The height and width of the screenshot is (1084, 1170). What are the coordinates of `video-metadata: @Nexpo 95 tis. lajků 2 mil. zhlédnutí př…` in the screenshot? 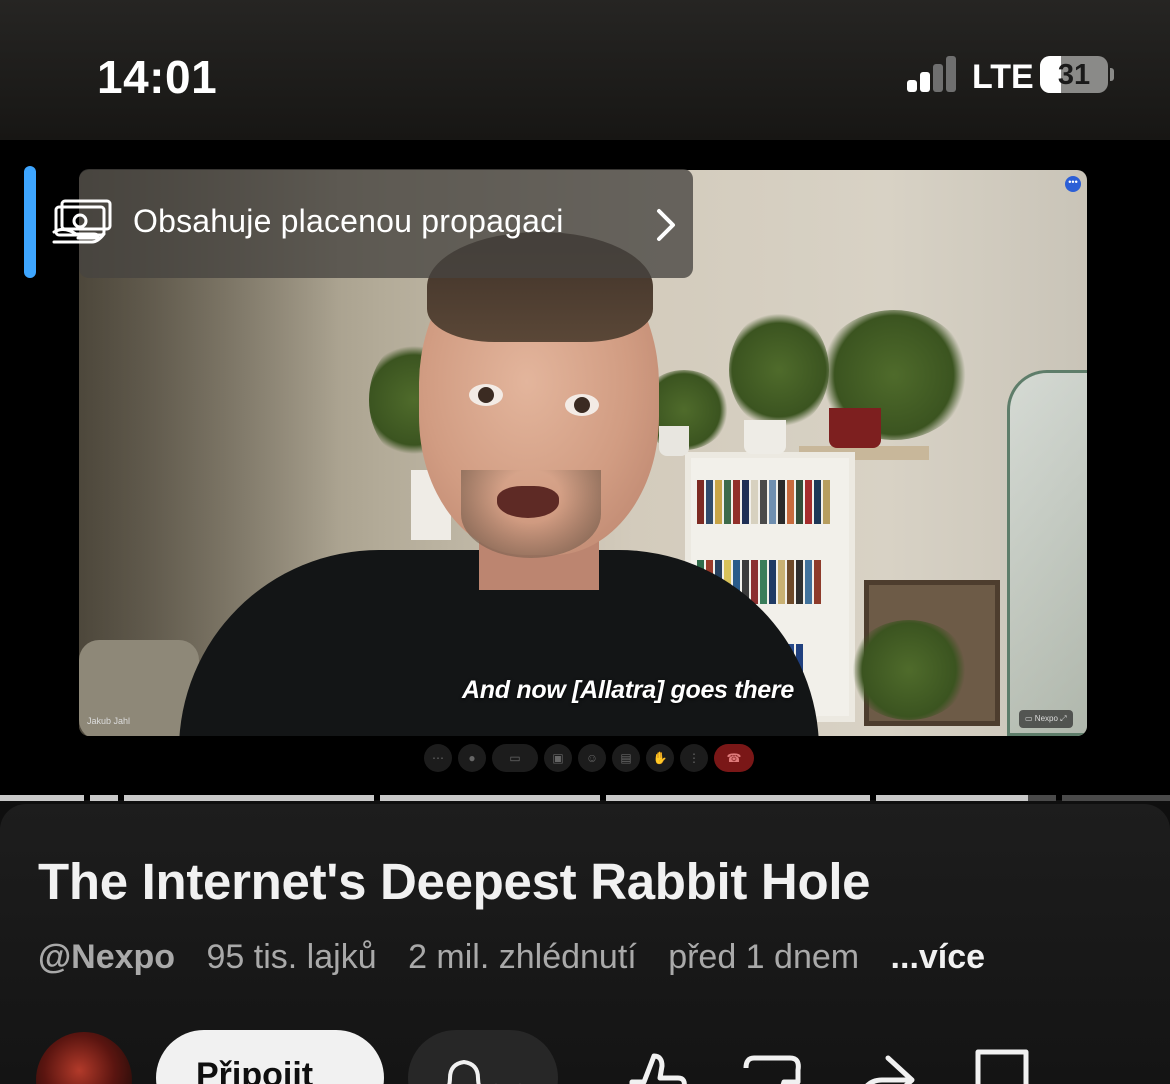 It's located at (511, 957).